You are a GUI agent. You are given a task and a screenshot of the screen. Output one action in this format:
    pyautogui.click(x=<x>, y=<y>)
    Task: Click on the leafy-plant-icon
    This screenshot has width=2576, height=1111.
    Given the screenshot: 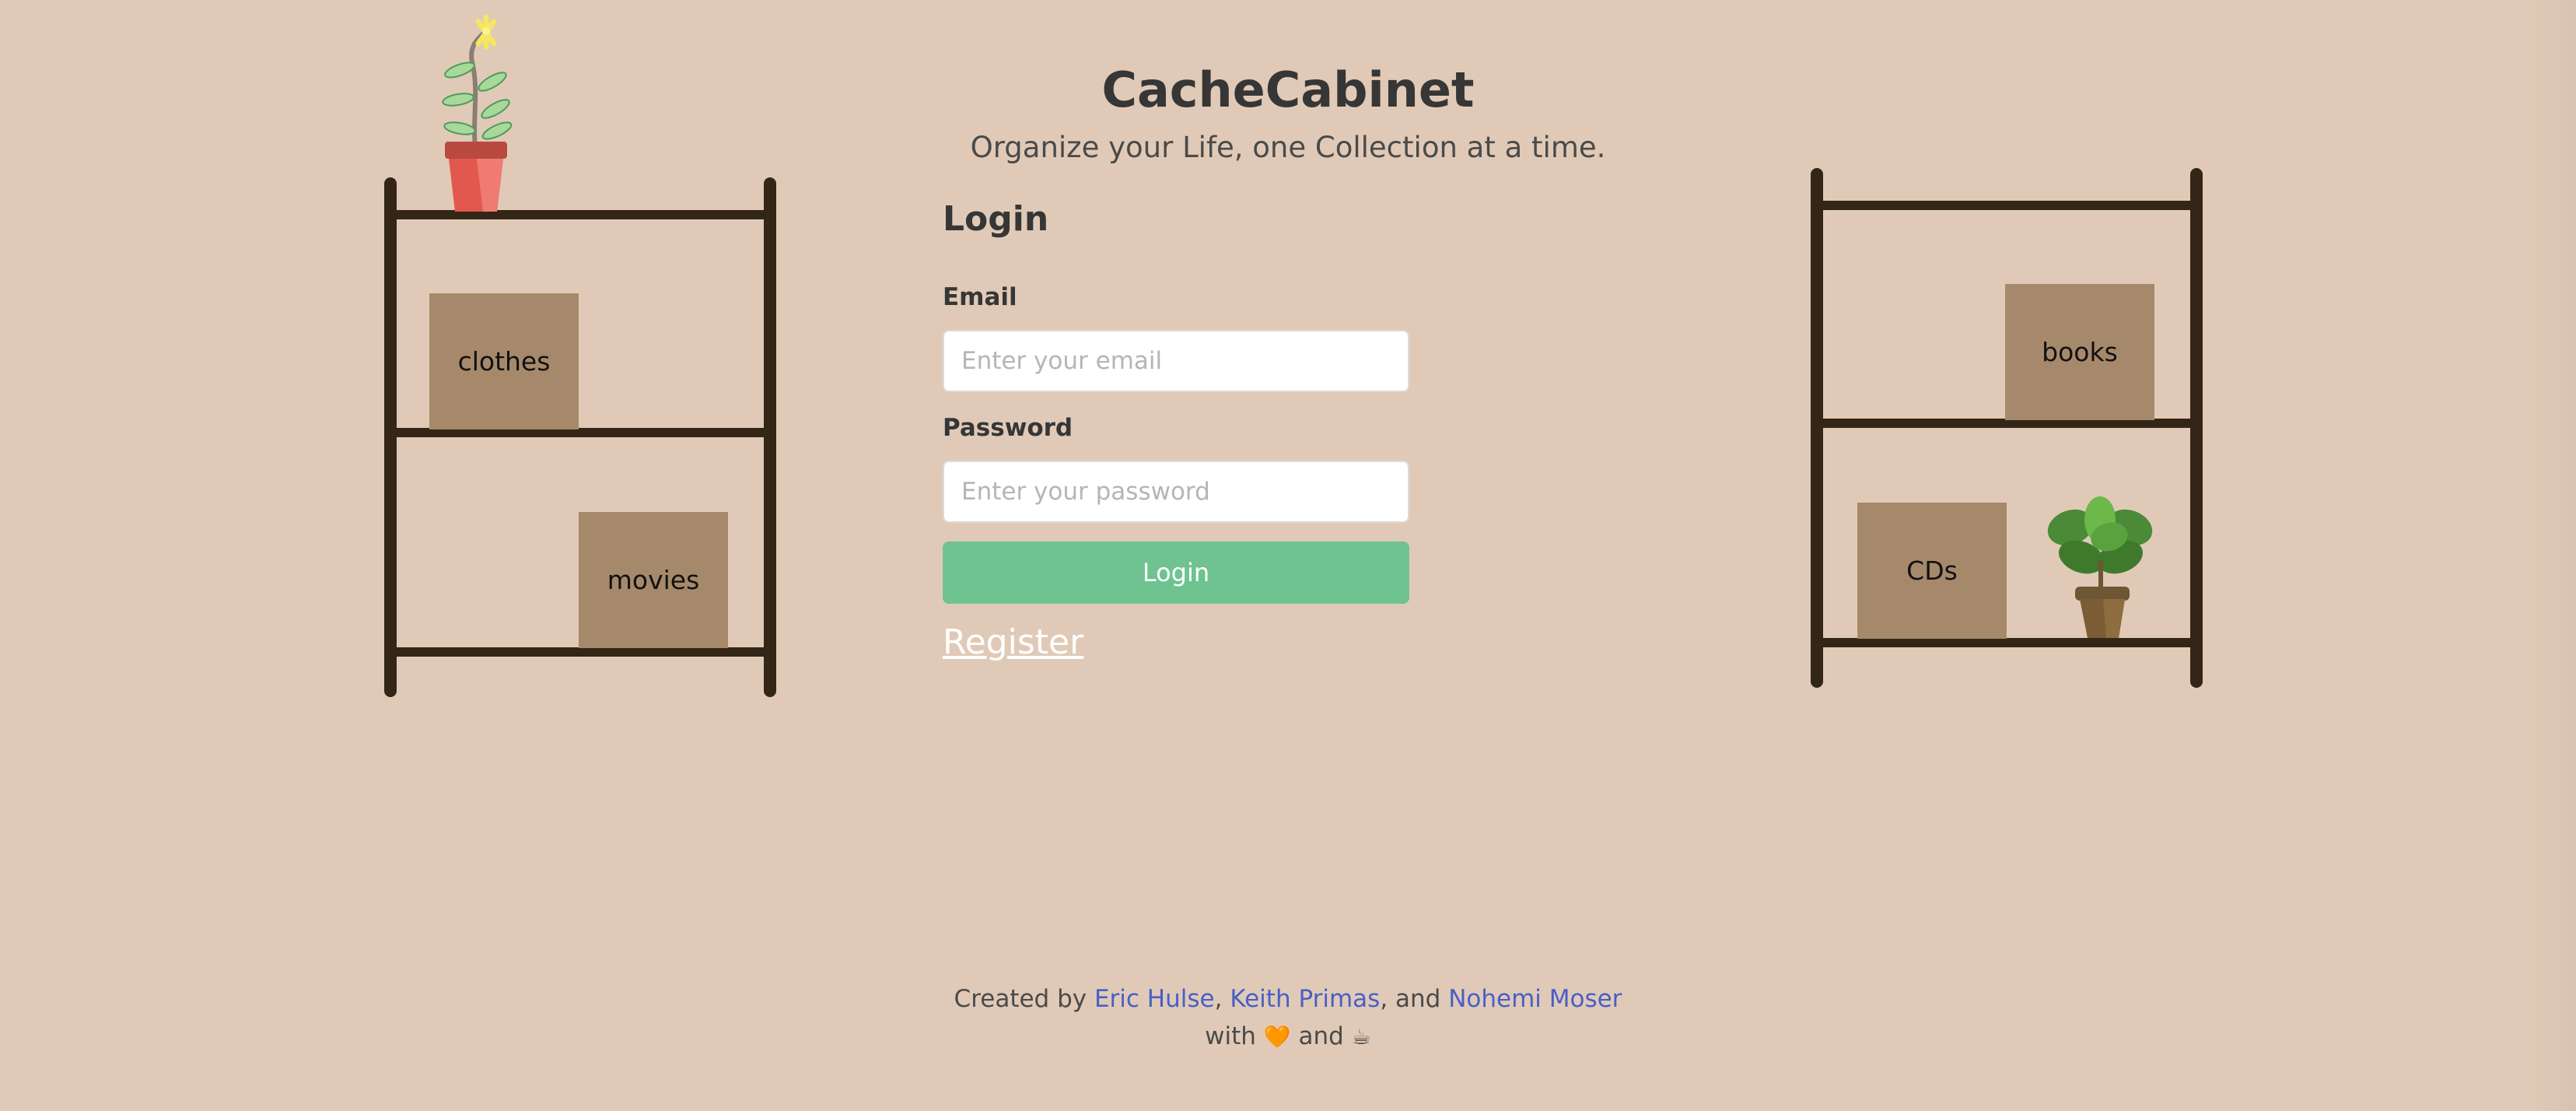 What is the action you would take?
    pyautogui.click(x=2100, y=567)
    